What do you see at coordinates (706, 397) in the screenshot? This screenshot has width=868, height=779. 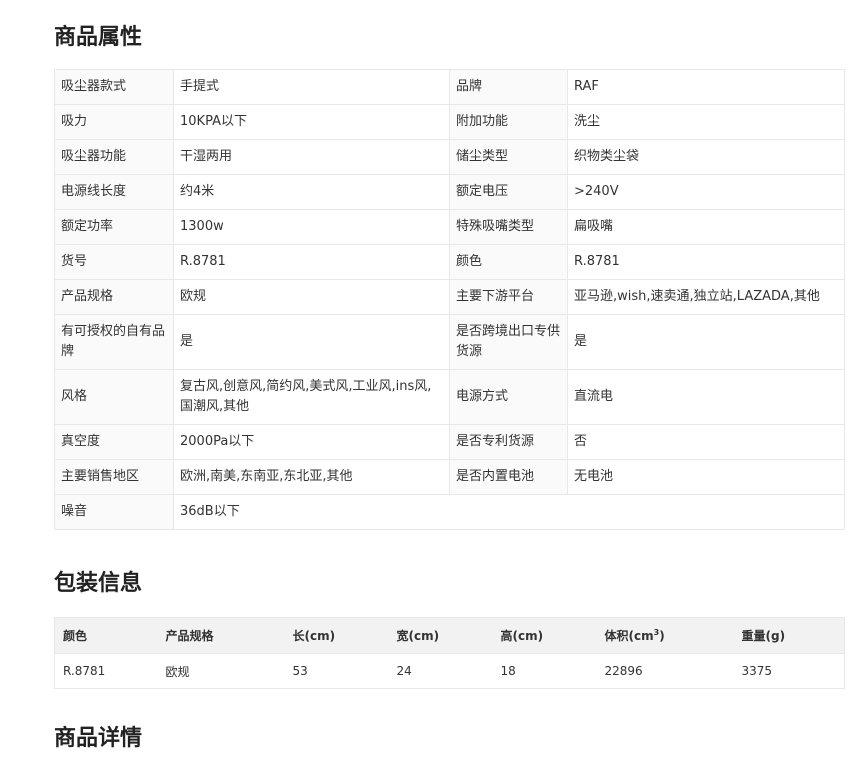 I see `attribute-value: 直流电` at bounding box center [706, 397].